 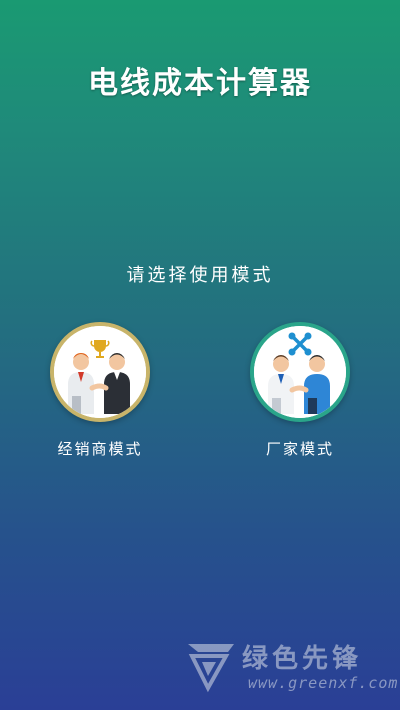 I want to click on trophy-handshake-icon, so click(x=100, y=372).